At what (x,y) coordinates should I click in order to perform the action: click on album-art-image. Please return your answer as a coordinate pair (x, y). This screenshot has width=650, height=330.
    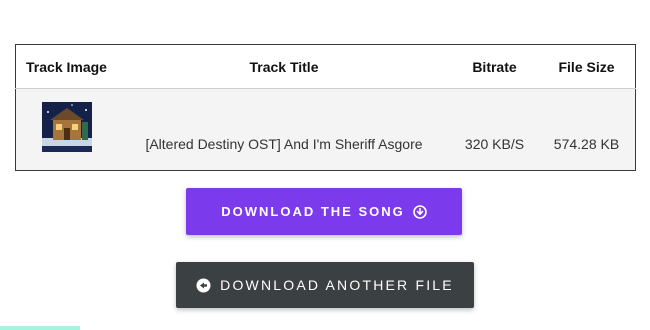
    Looking at the image, I should click on (67, 127).